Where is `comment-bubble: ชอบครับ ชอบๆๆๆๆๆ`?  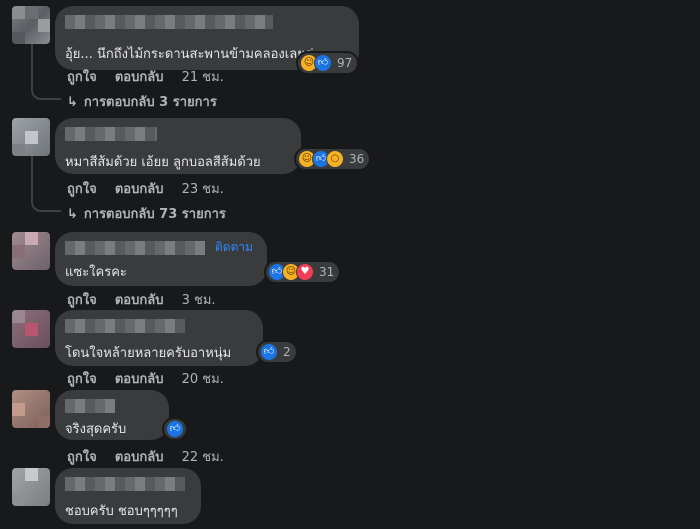 comment-bubble: ชอบครับ ชอบๆๆๆๆๆ is located at coordinates (128, 496).